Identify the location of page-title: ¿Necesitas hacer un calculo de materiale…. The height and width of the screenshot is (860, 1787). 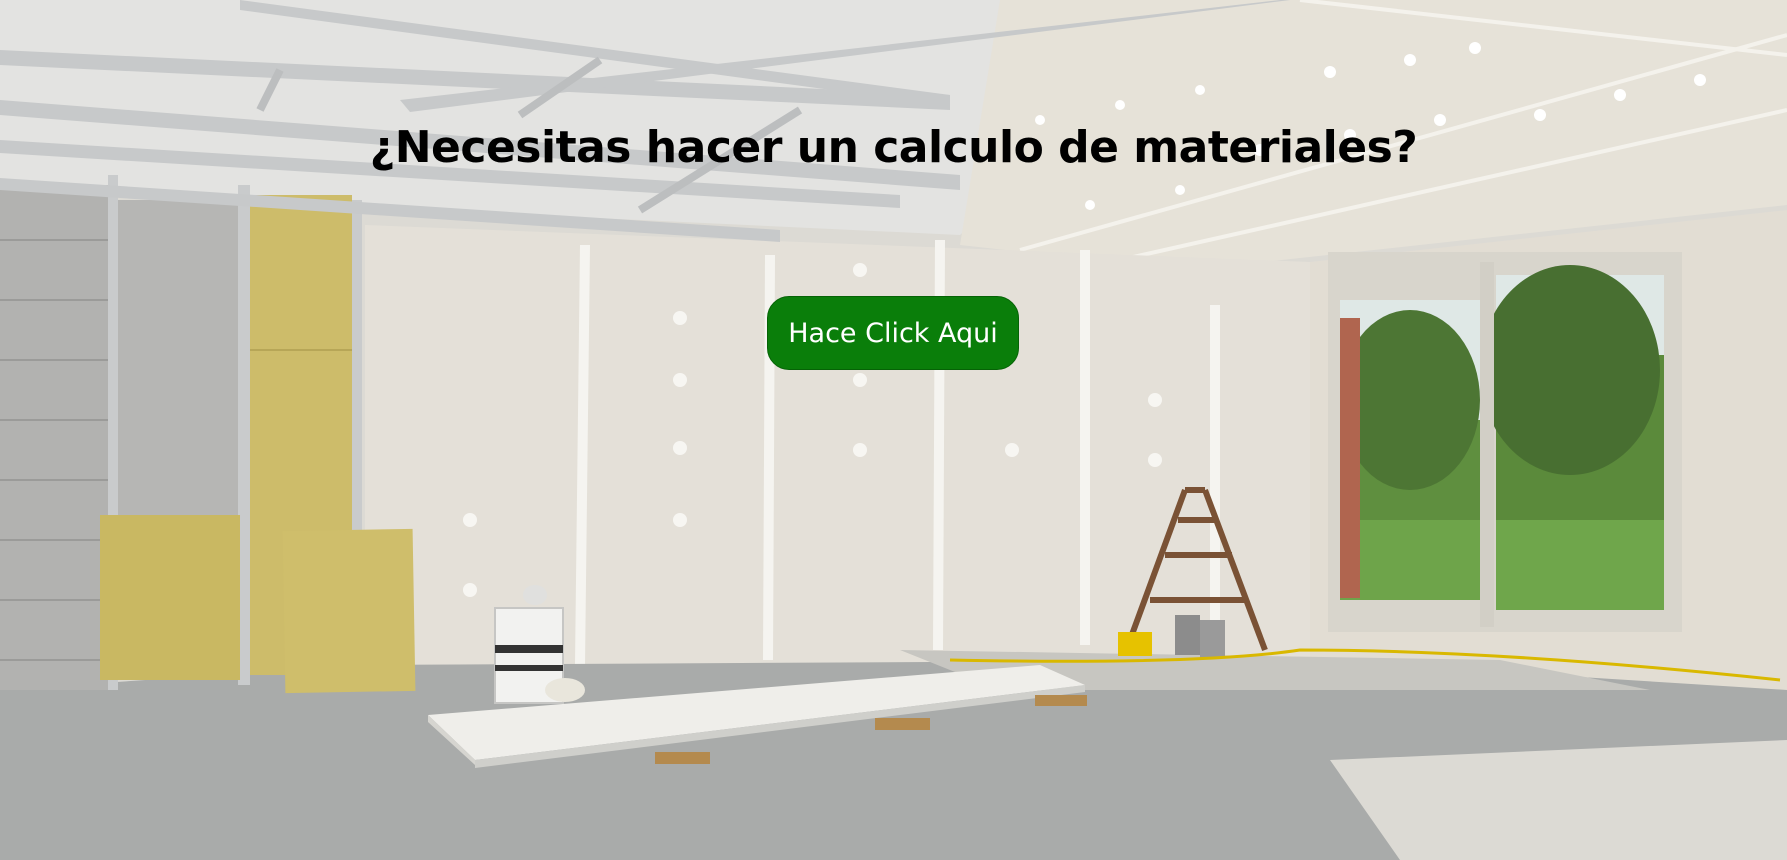
(893, 147).